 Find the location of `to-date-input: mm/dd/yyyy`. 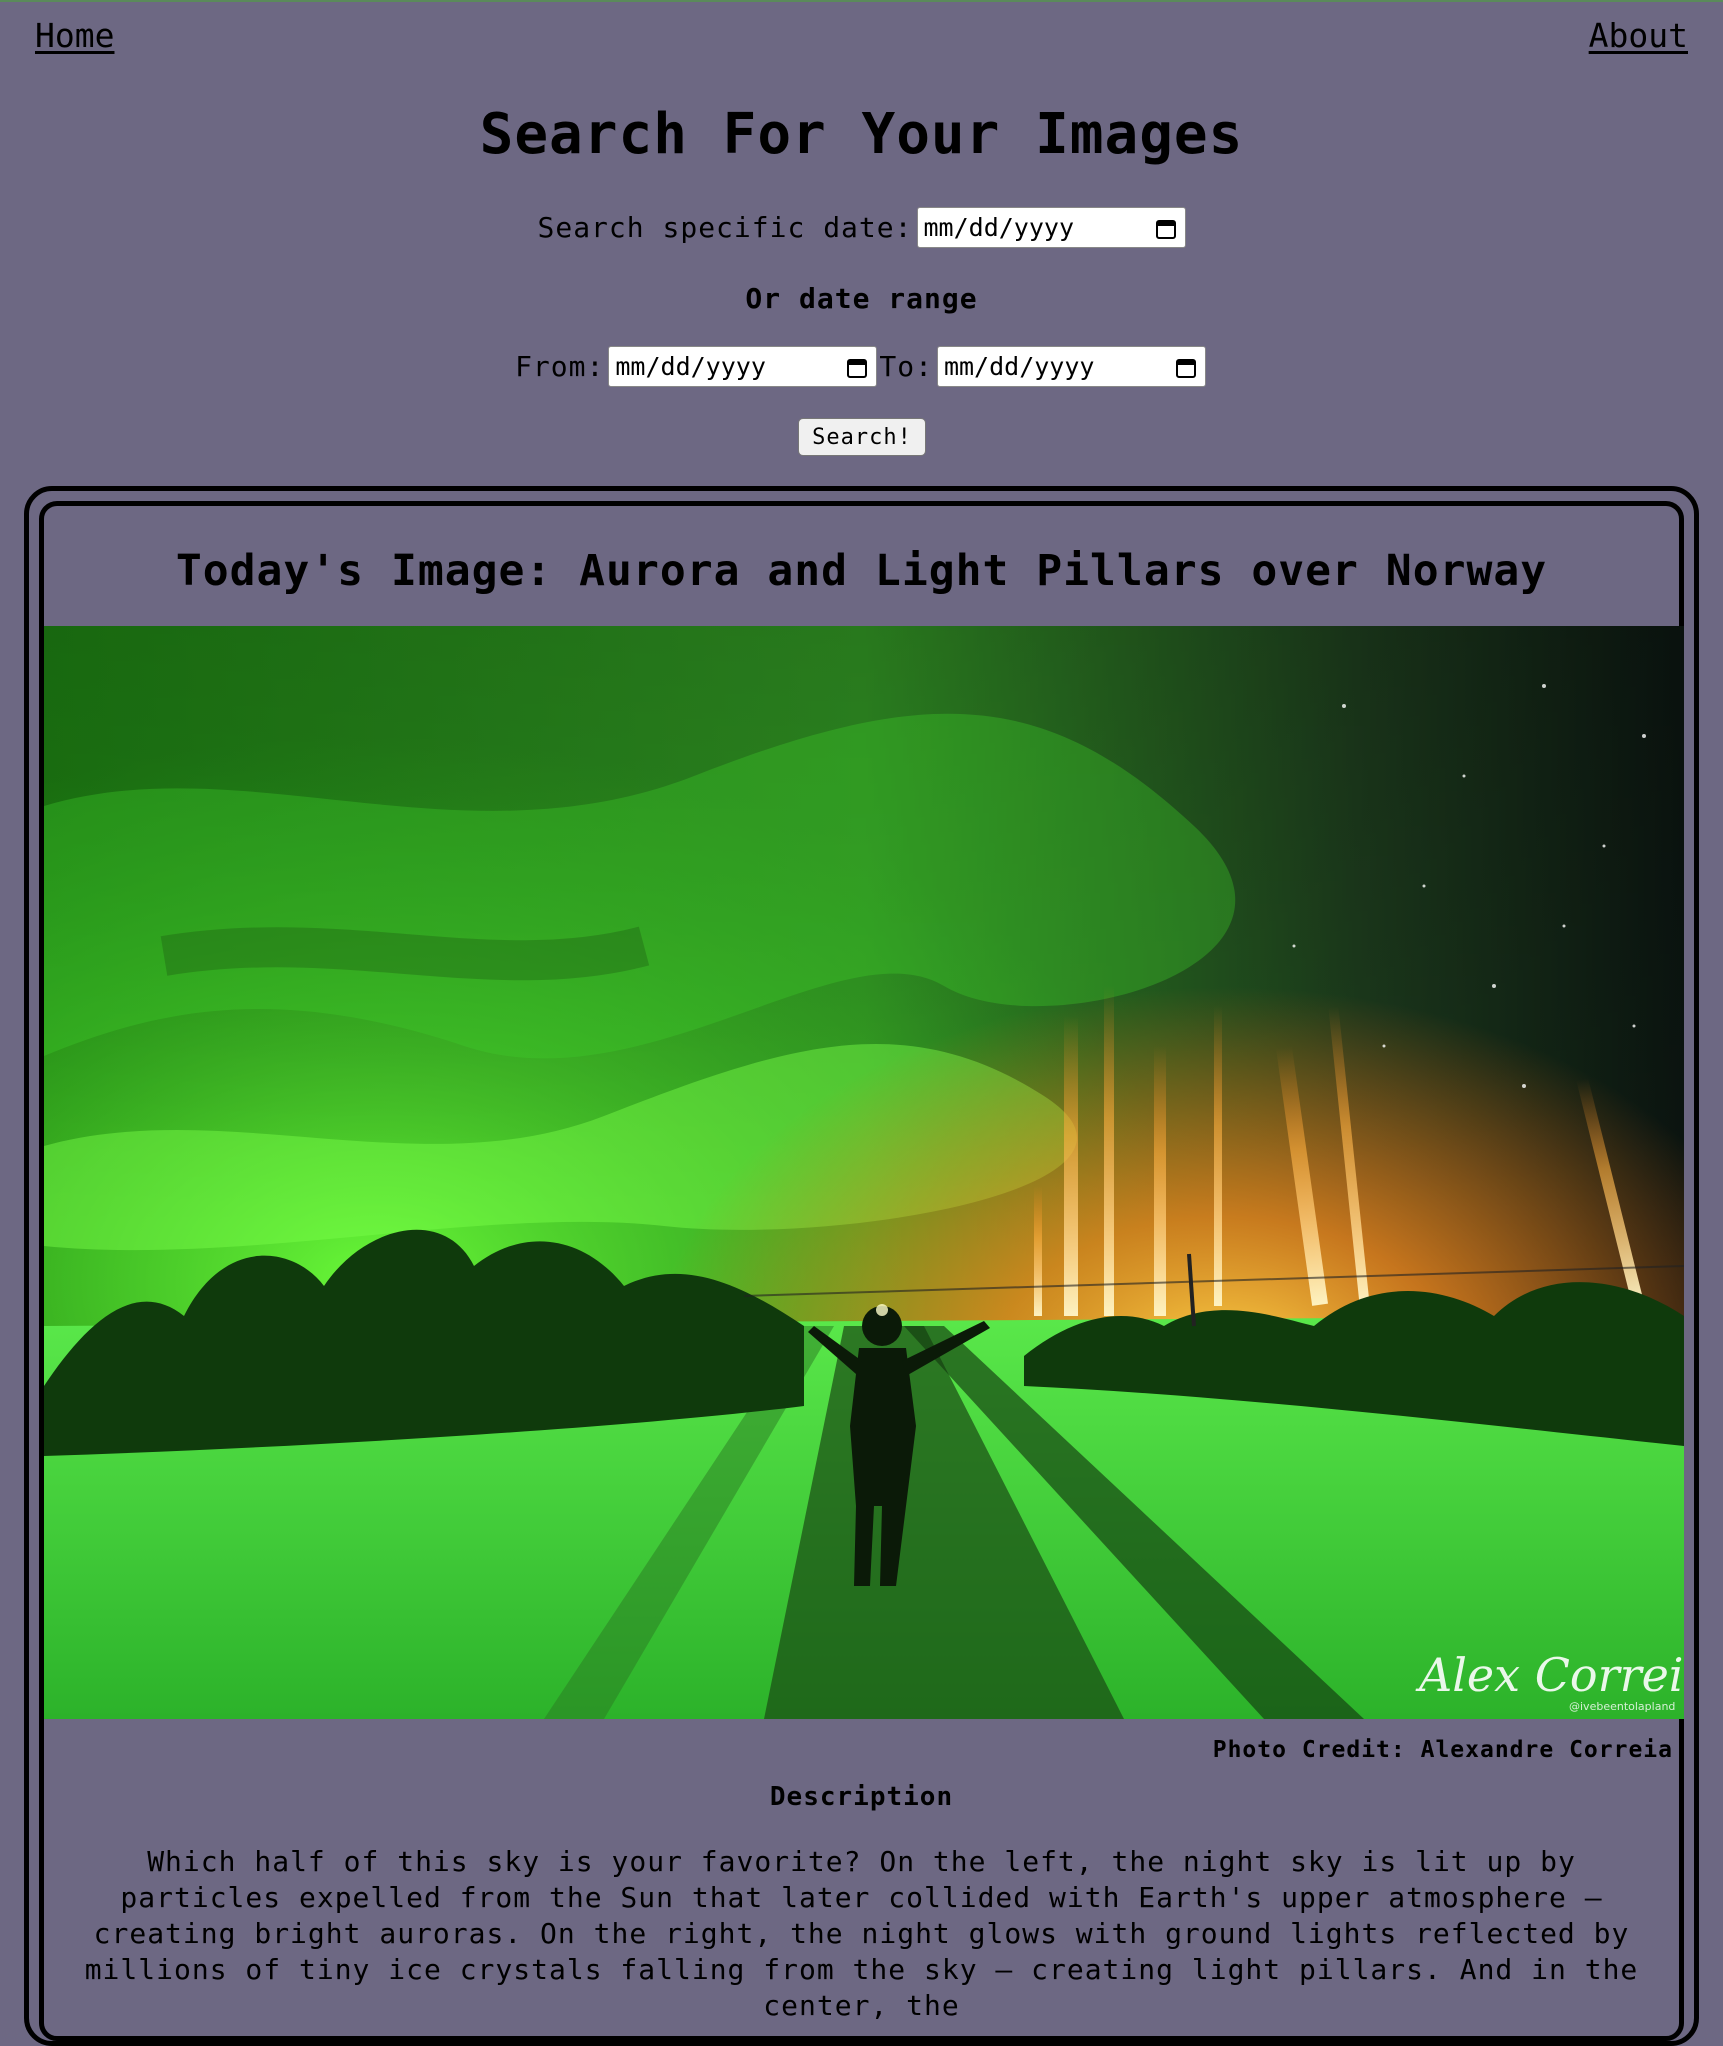

to-date-input: mm/dd/yyyy is located at coordinates (1071, 366).